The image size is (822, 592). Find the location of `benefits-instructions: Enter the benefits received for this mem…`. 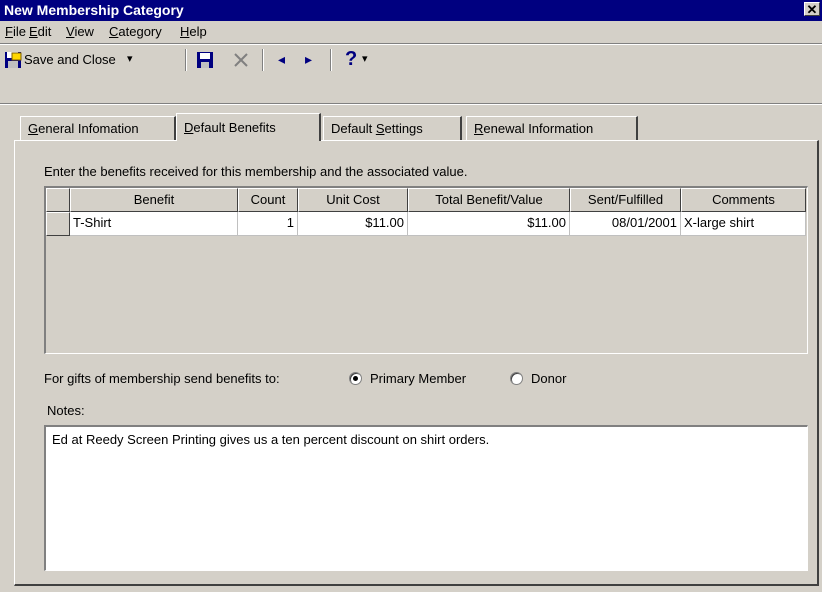

benefits-instructions: Enter the benefits received for this mem… is located at coordinates (256, 171).